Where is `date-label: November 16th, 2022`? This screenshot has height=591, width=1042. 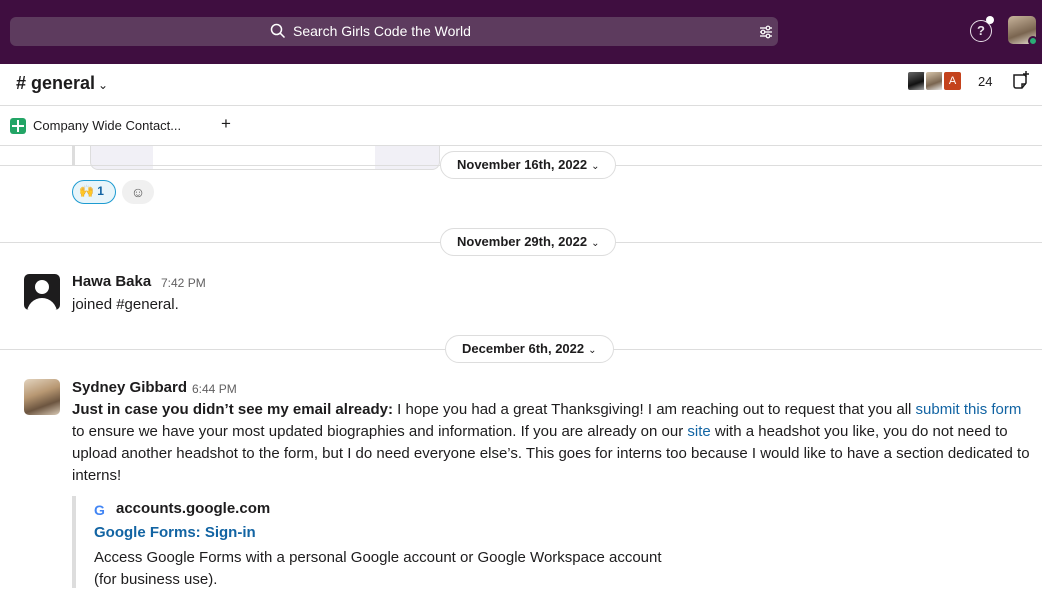
date-label: November 16th, 2022 is located at coordinates (522, 164).